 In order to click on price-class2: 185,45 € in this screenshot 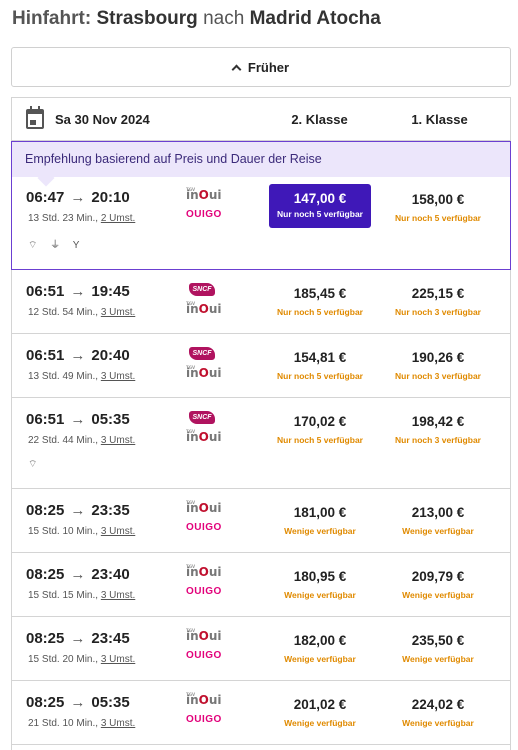, I will do `click(320, 293)`.